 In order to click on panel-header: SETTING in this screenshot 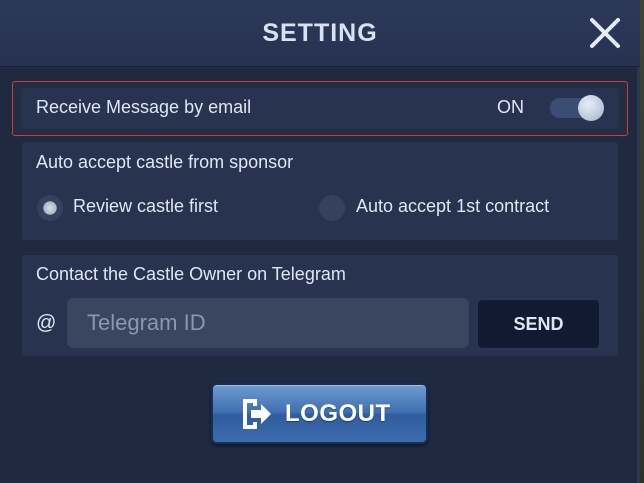, I will do `click(320, 33)`.